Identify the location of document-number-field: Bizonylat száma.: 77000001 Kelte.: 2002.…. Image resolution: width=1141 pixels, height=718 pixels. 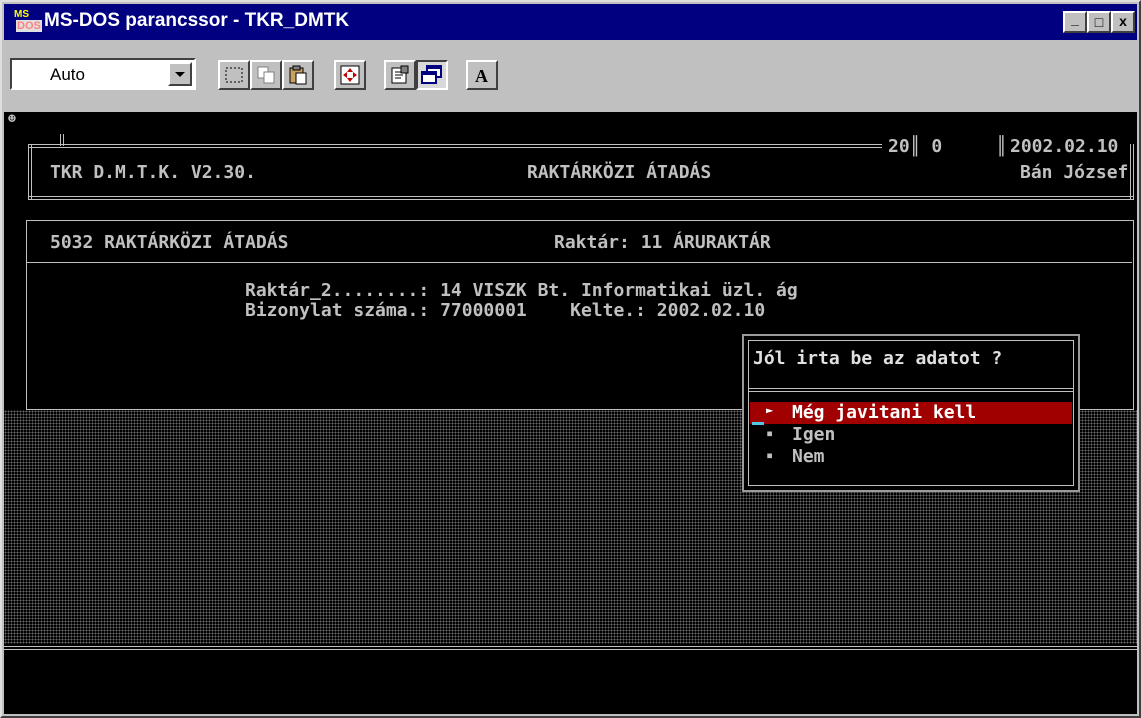
(505, 310).